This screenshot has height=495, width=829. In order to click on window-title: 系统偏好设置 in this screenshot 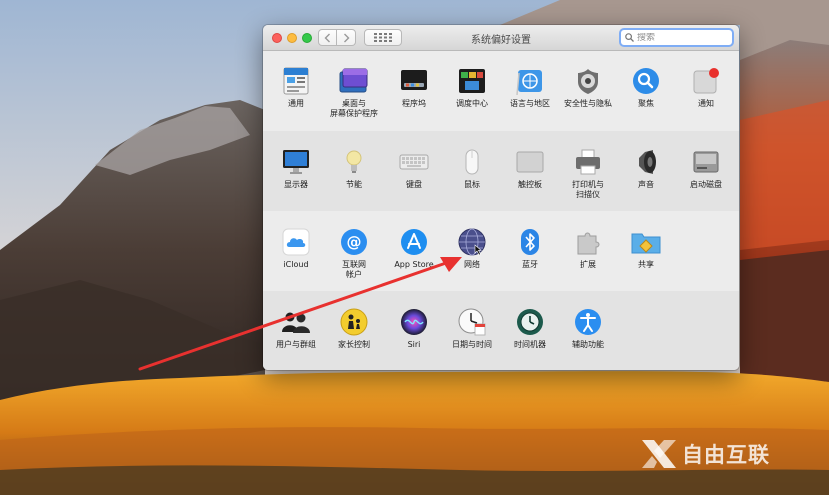, I will do `click(501, 40)`.